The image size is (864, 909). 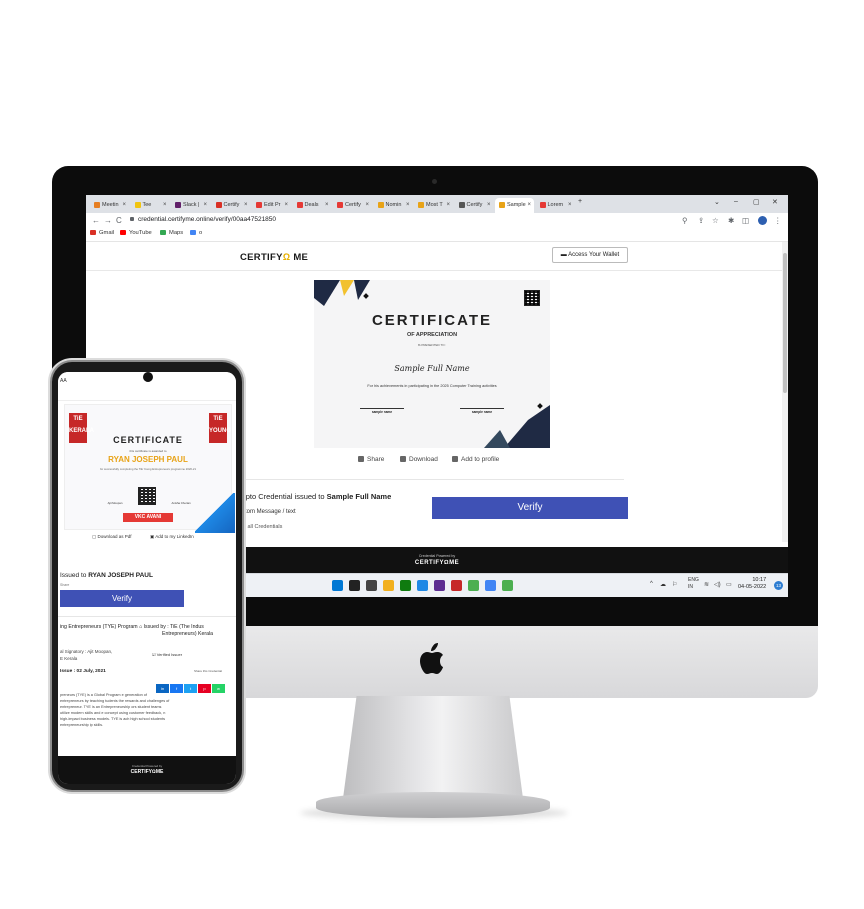 I want to click on tray-chevron-icon: ^, so click(x=651, y=584).